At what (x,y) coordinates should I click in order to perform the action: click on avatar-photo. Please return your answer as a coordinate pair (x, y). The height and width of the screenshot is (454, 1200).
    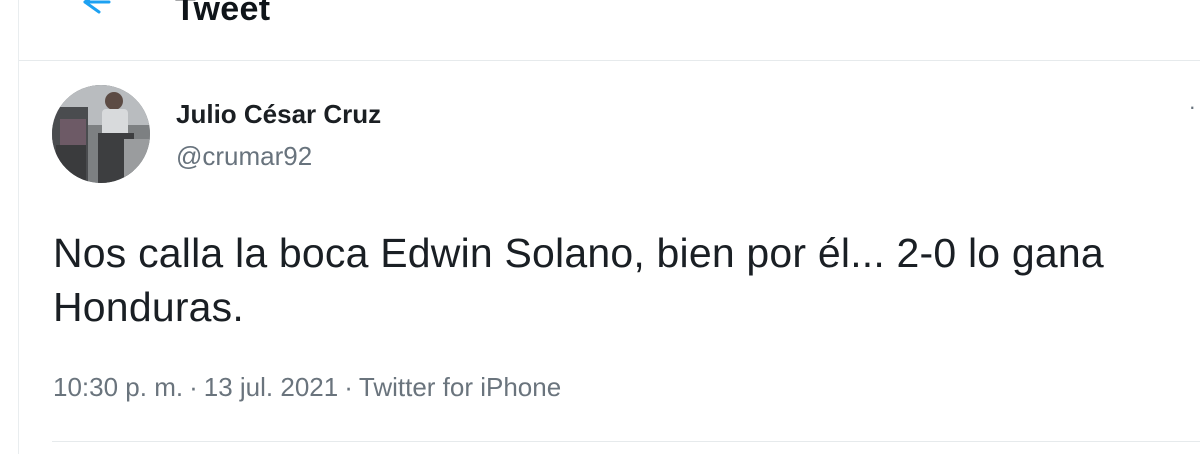
    Looking at the image, I should click on (101, 134).